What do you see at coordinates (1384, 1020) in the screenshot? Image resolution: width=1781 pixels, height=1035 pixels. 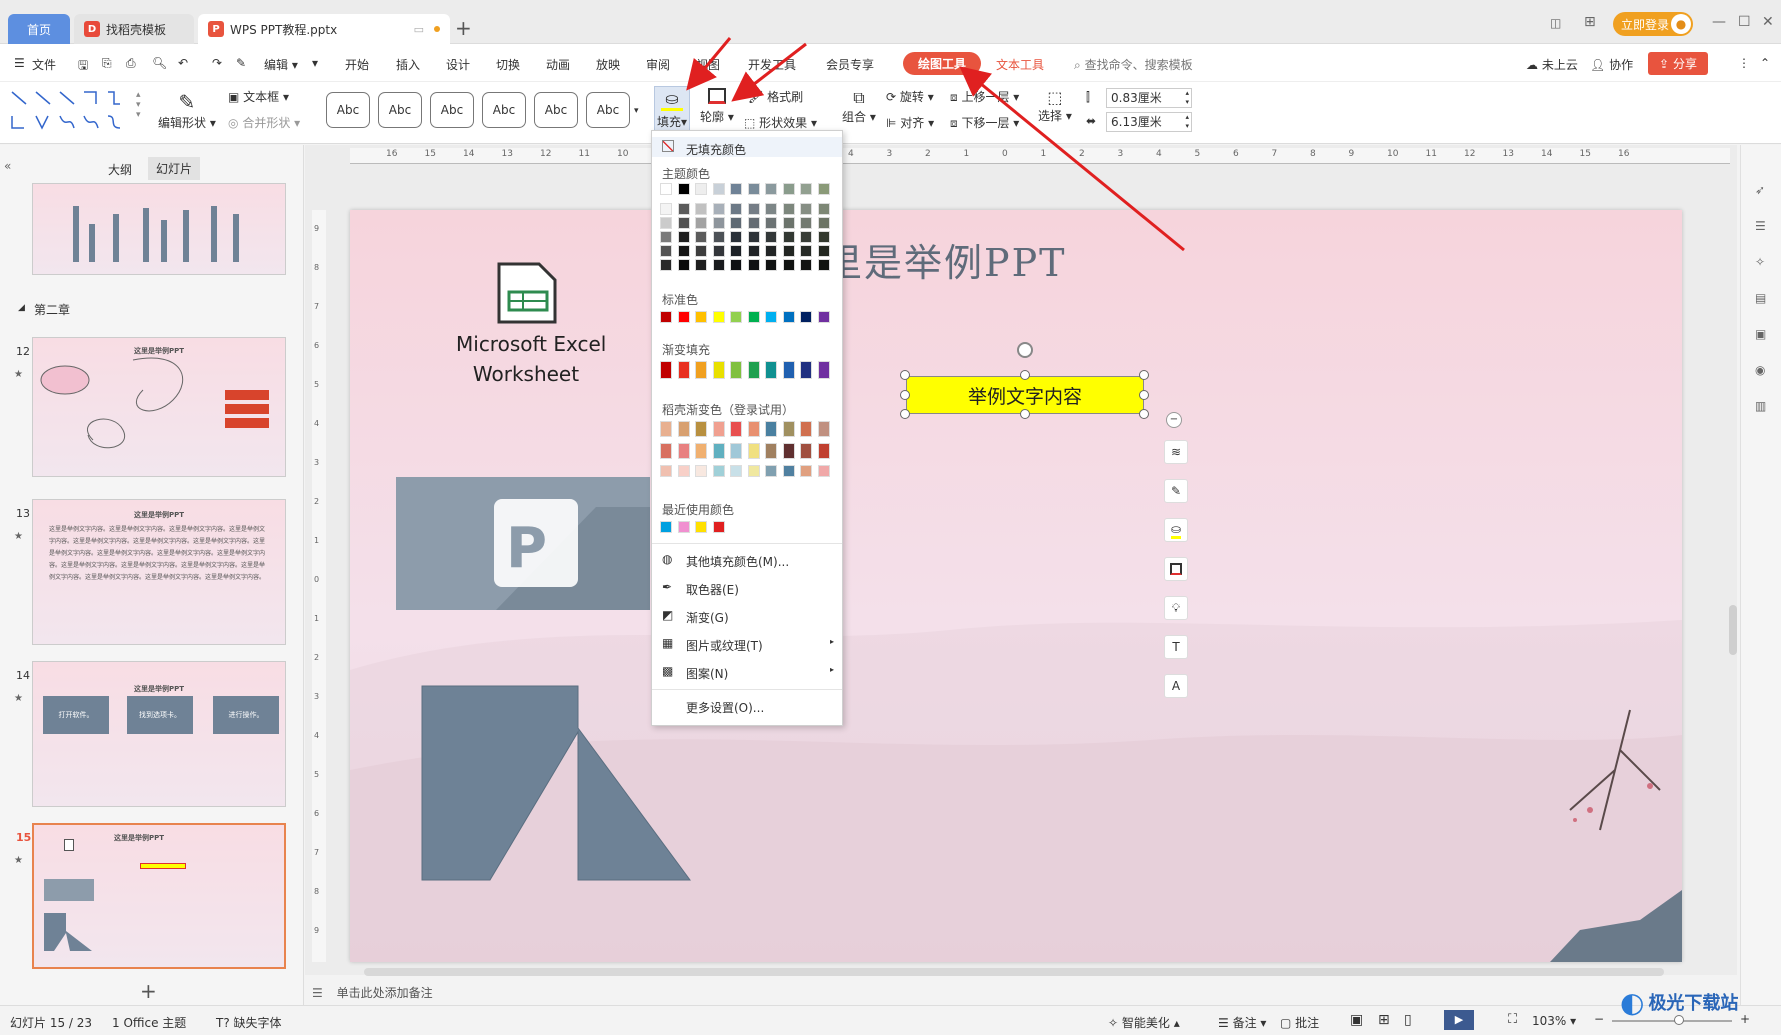 I see `grid-view-icon: ⊞` at bounding box center [1384, 1020].